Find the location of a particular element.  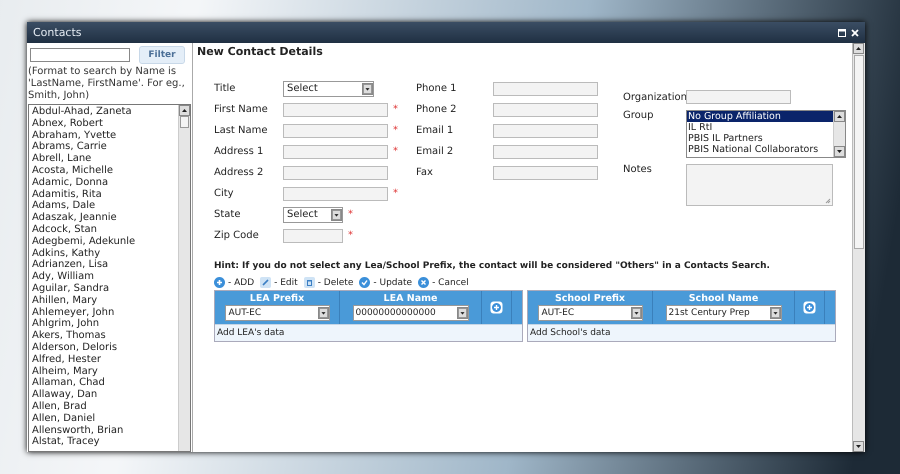

contact-item: Adegbemi, Adekunle is located at coordinates (103, 242).